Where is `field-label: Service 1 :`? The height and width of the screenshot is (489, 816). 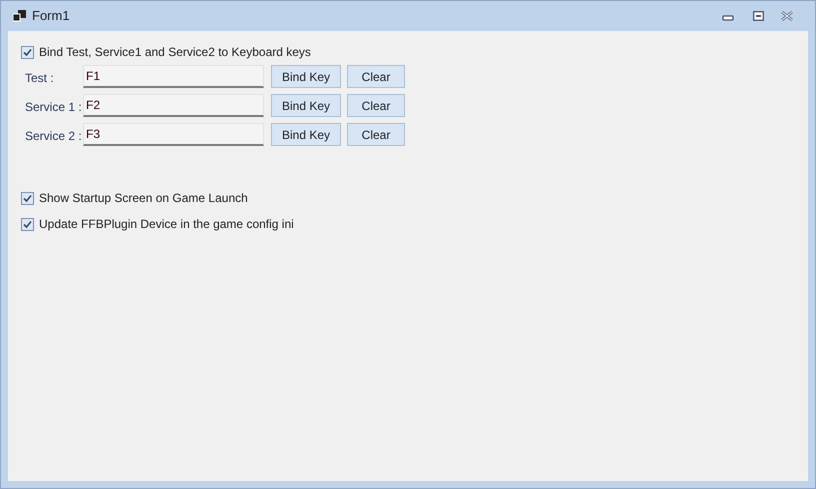
field-label: Service 1 : is located at coordinates (53, 107).